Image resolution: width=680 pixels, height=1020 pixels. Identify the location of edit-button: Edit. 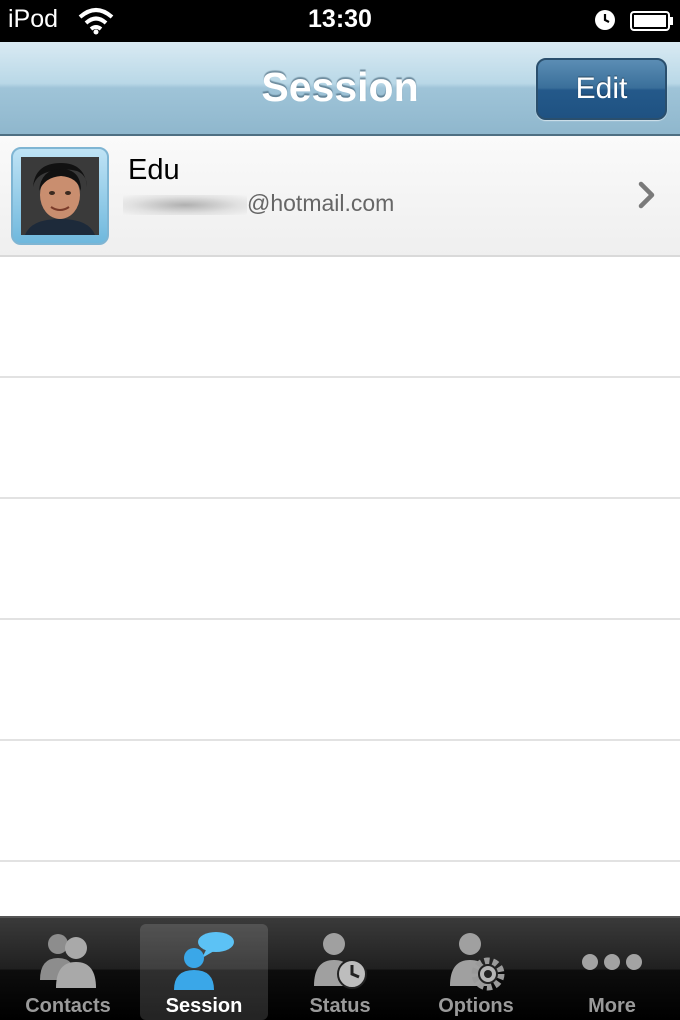
(601, 89).